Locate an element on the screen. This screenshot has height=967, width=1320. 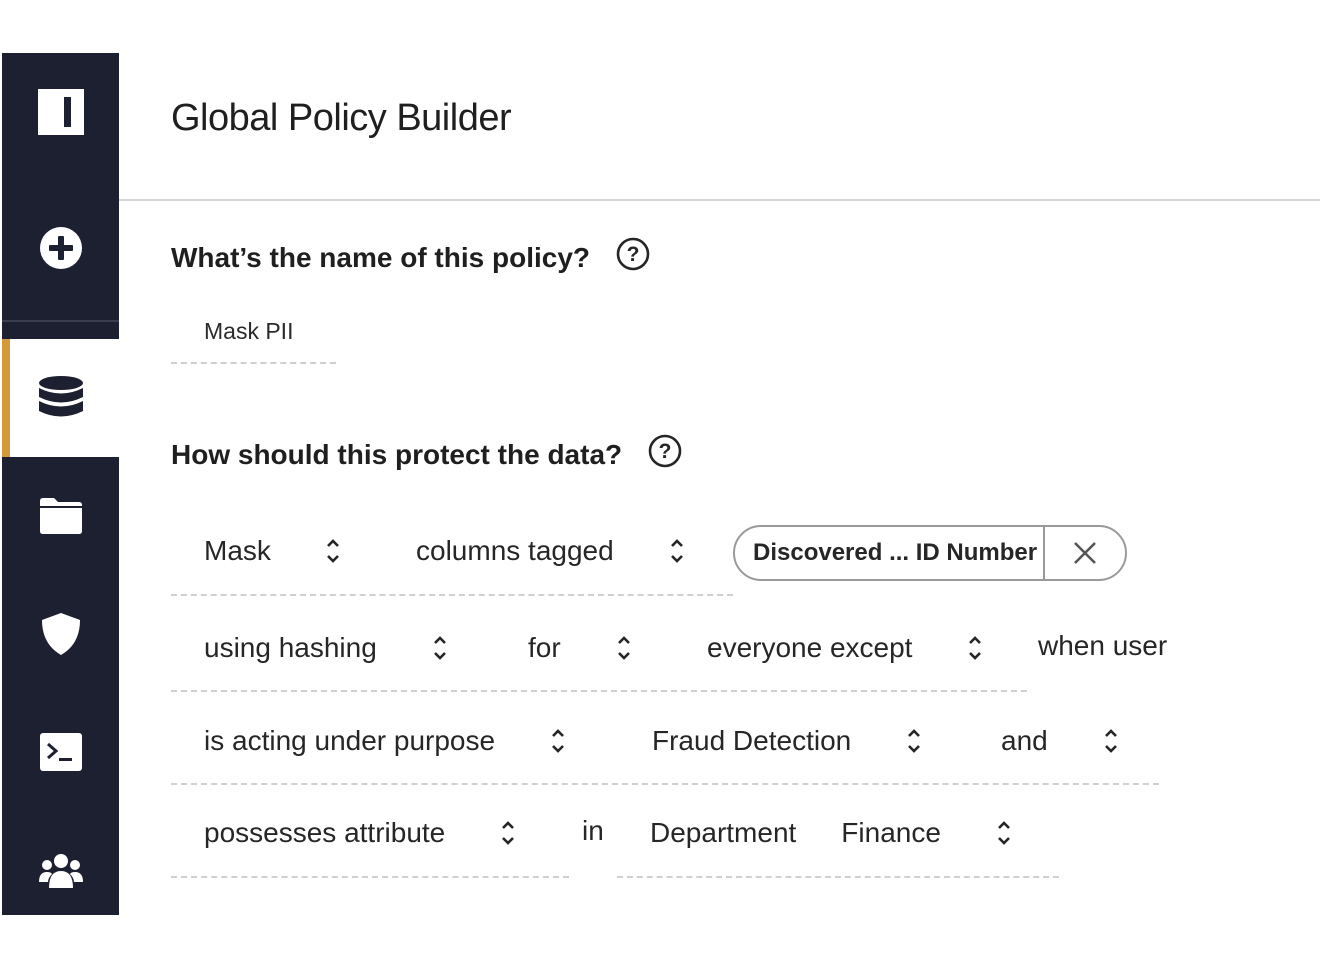
sidebar-item-query-editor is located at coordinates (60, 752).